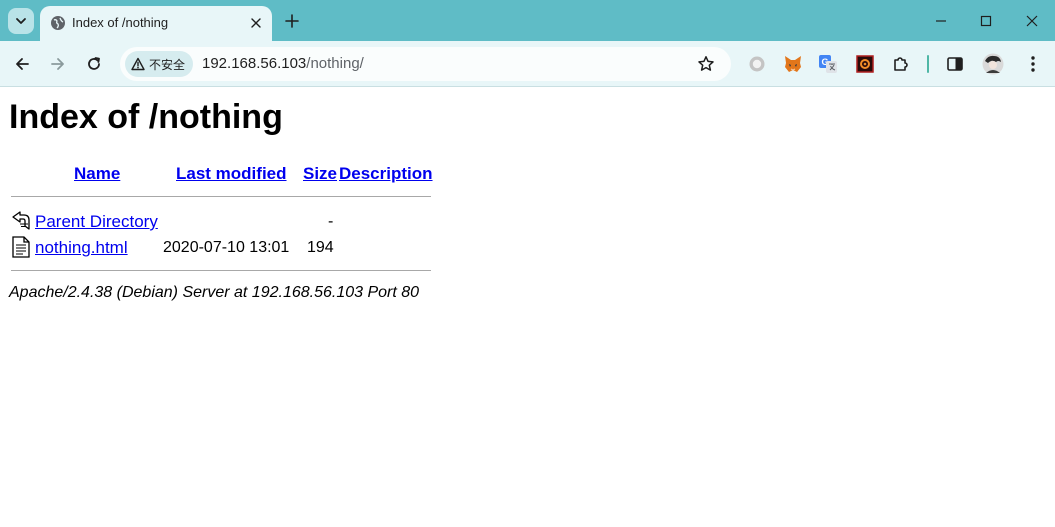 This screenshot has width=1055, height=527. Describe the element at coordinates (335, 63) in the screenshot. I see `url-path: /nothing/` at that location.